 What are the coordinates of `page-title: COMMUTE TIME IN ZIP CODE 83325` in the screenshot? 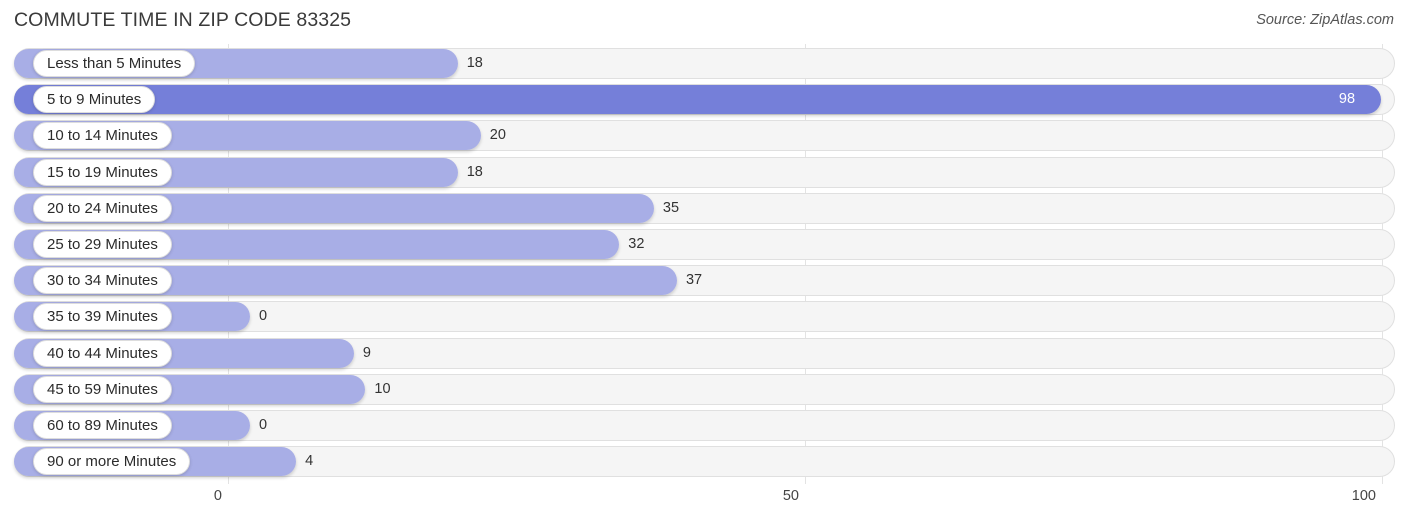 It's located at (183, 20).